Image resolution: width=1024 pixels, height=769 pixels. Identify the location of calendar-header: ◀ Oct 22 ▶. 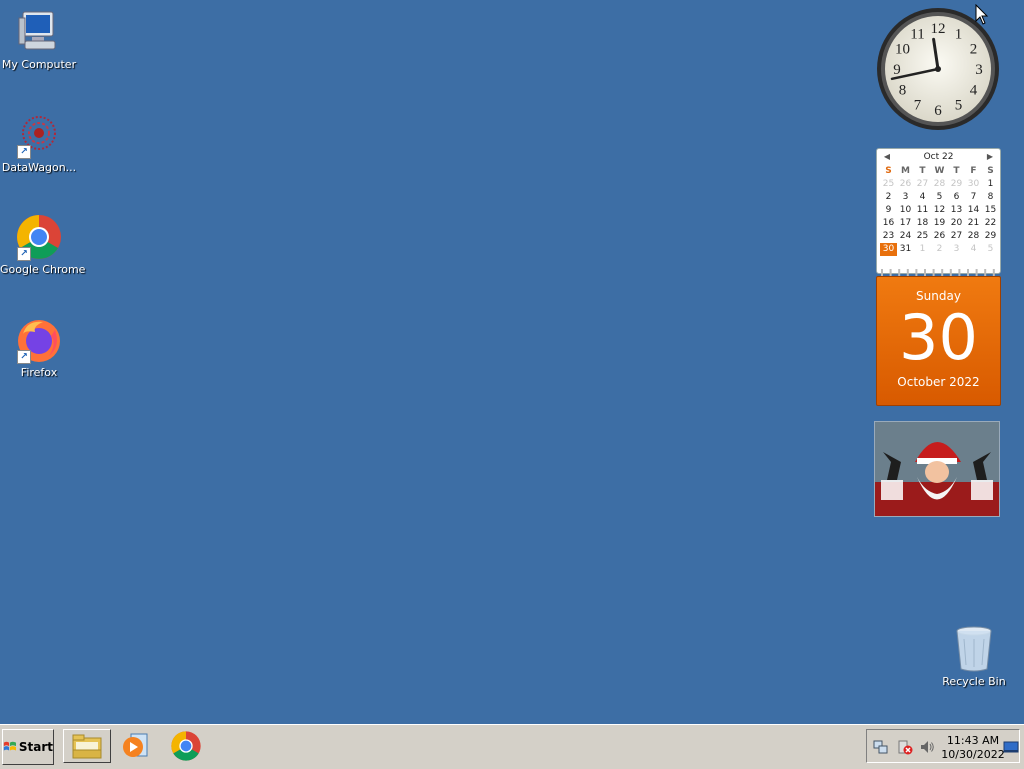
(938, 157).